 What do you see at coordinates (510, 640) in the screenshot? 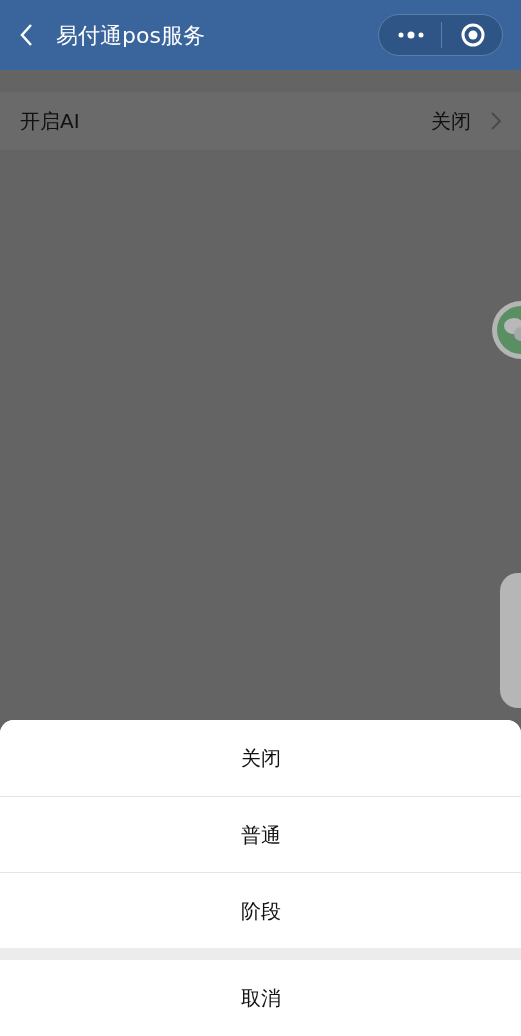
I see `side-tab` at bounding box center [510, 640].